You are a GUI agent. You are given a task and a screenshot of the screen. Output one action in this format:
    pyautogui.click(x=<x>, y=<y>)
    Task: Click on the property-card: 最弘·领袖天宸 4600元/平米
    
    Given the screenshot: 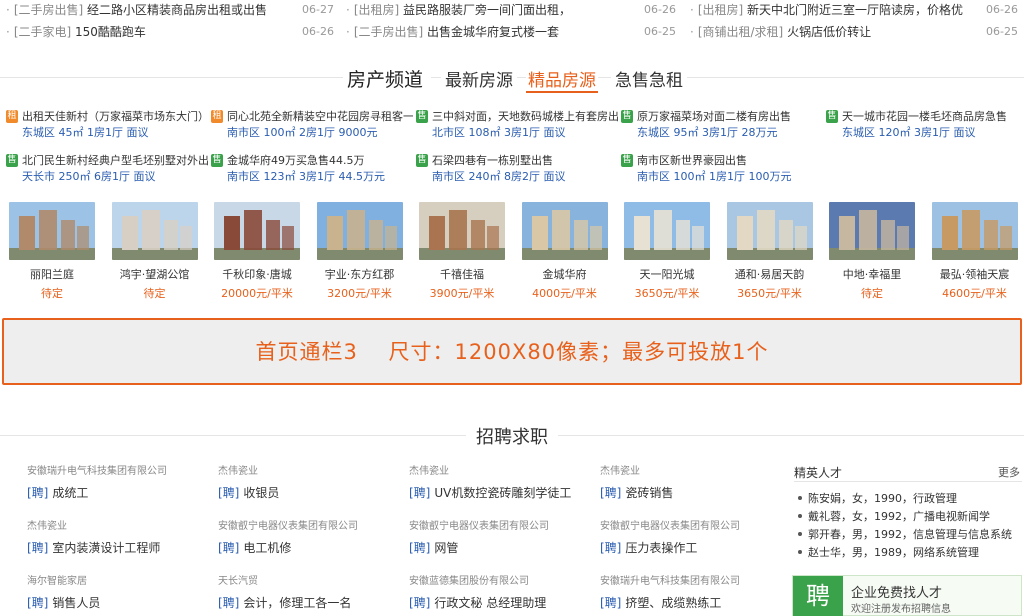 What is the action you would take?
    pyautogui.click(x=975, y=251)
    